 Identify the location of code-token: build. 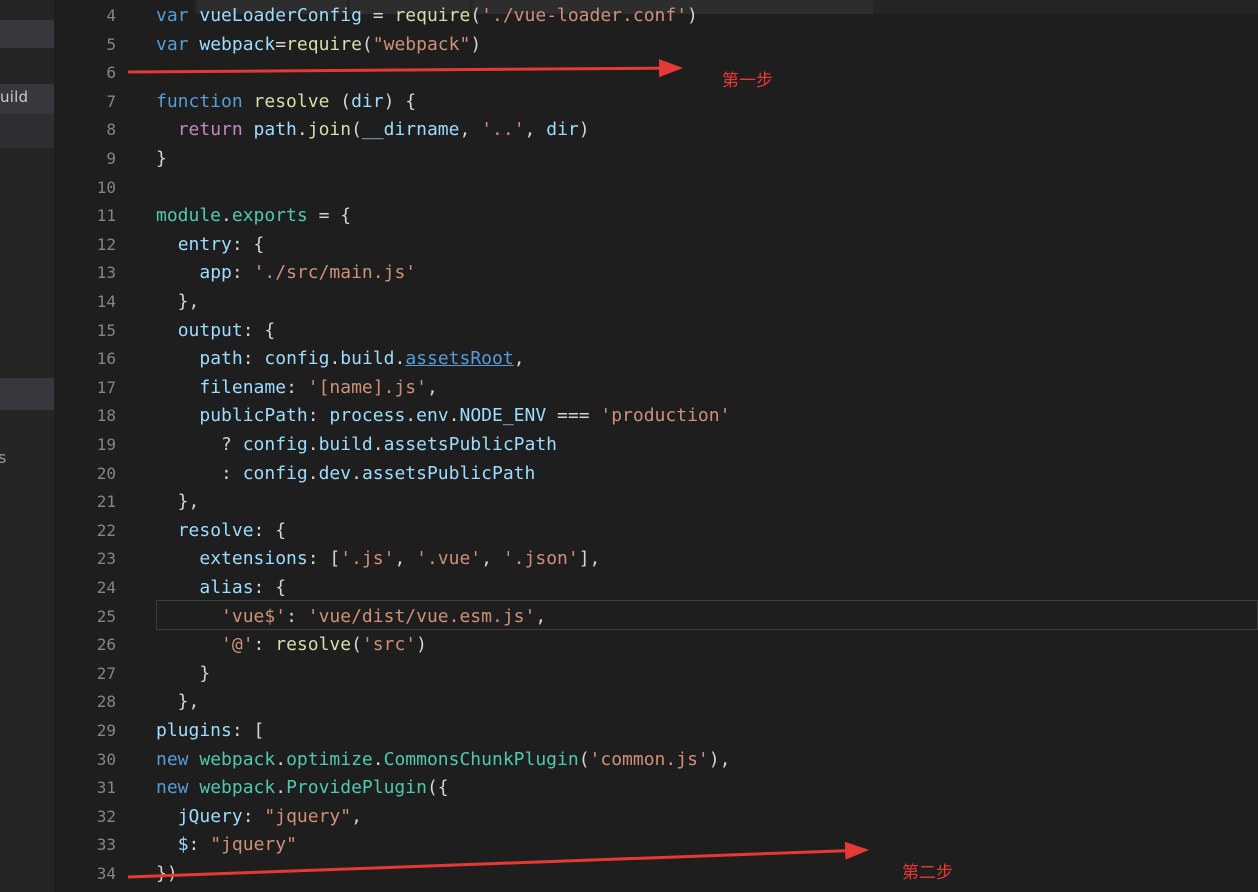
(367, 359).